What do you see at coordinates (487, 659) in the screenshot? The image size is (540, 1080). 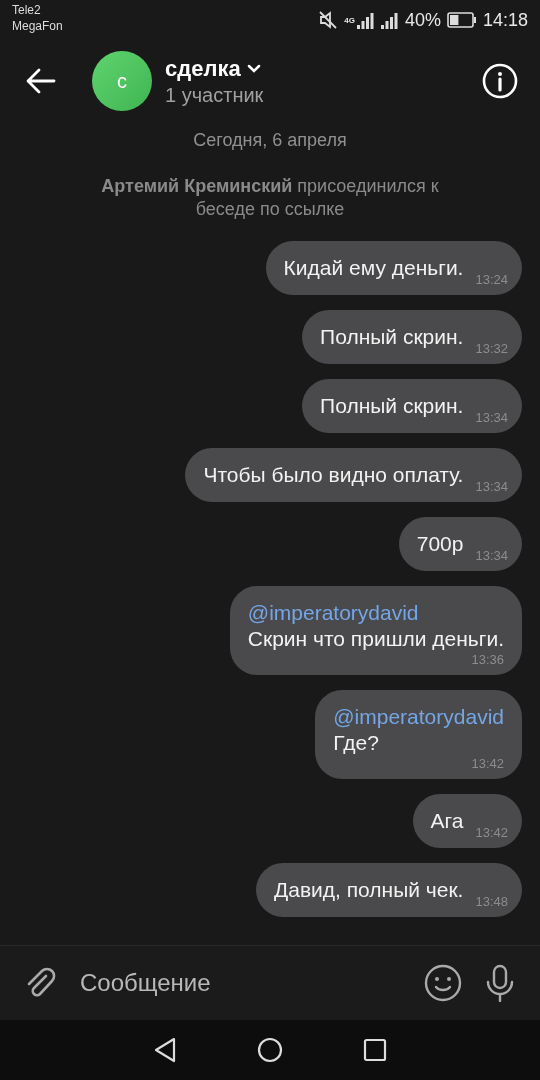 I see `message-time: 13:36` at bounding box center [487, 659].